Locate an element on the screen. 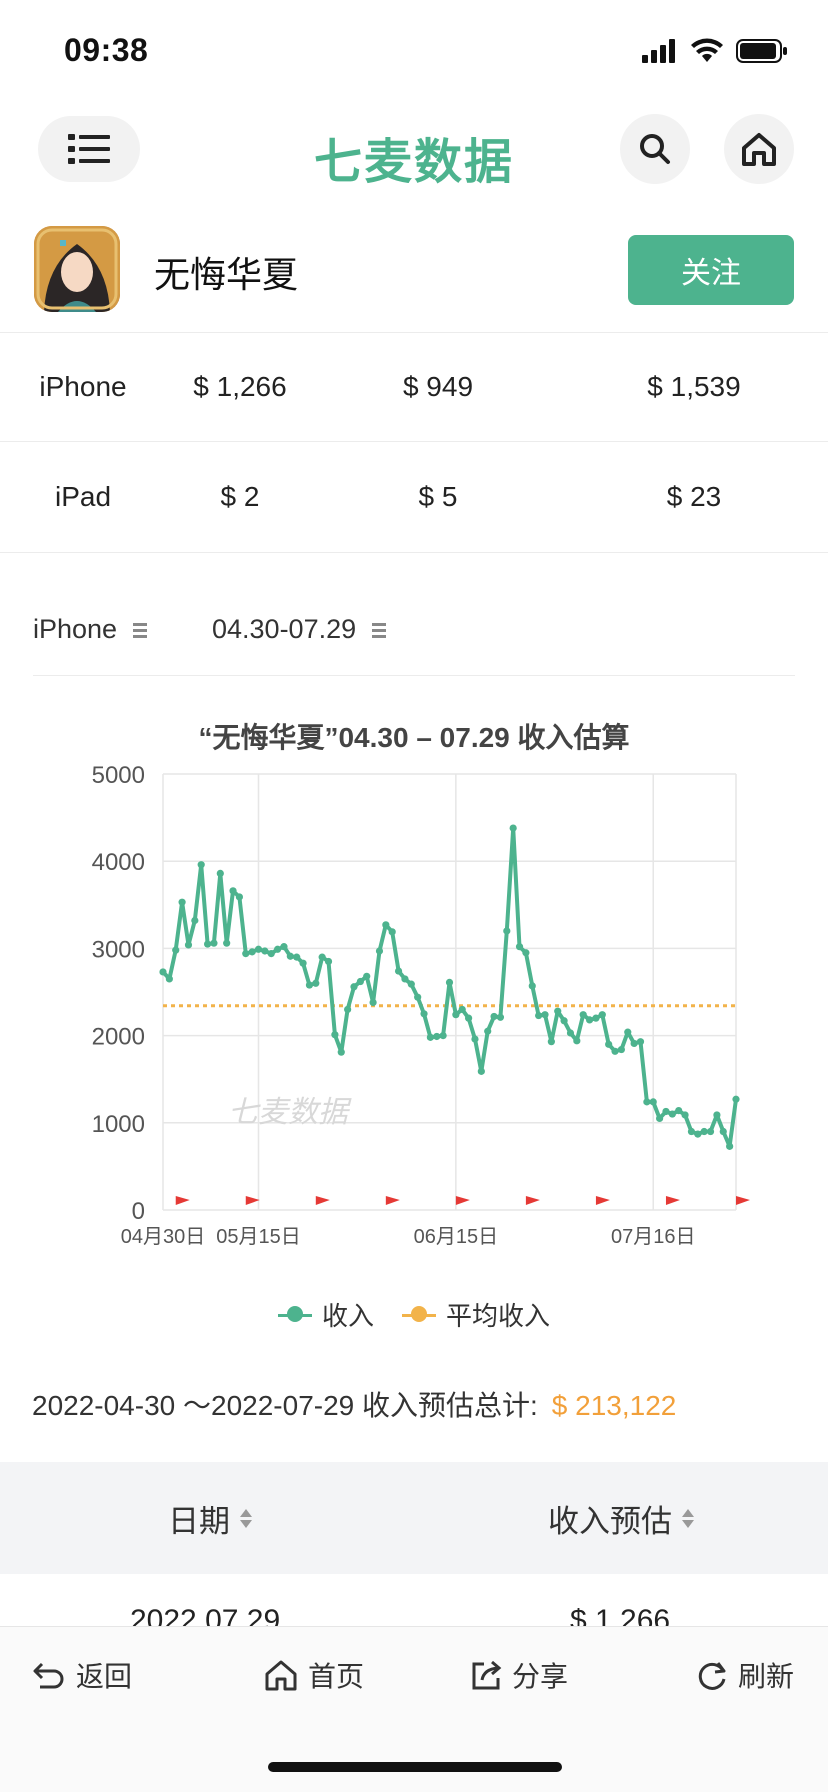  x-tick-label: 05月15日 is located at coordinates (258, 1237).